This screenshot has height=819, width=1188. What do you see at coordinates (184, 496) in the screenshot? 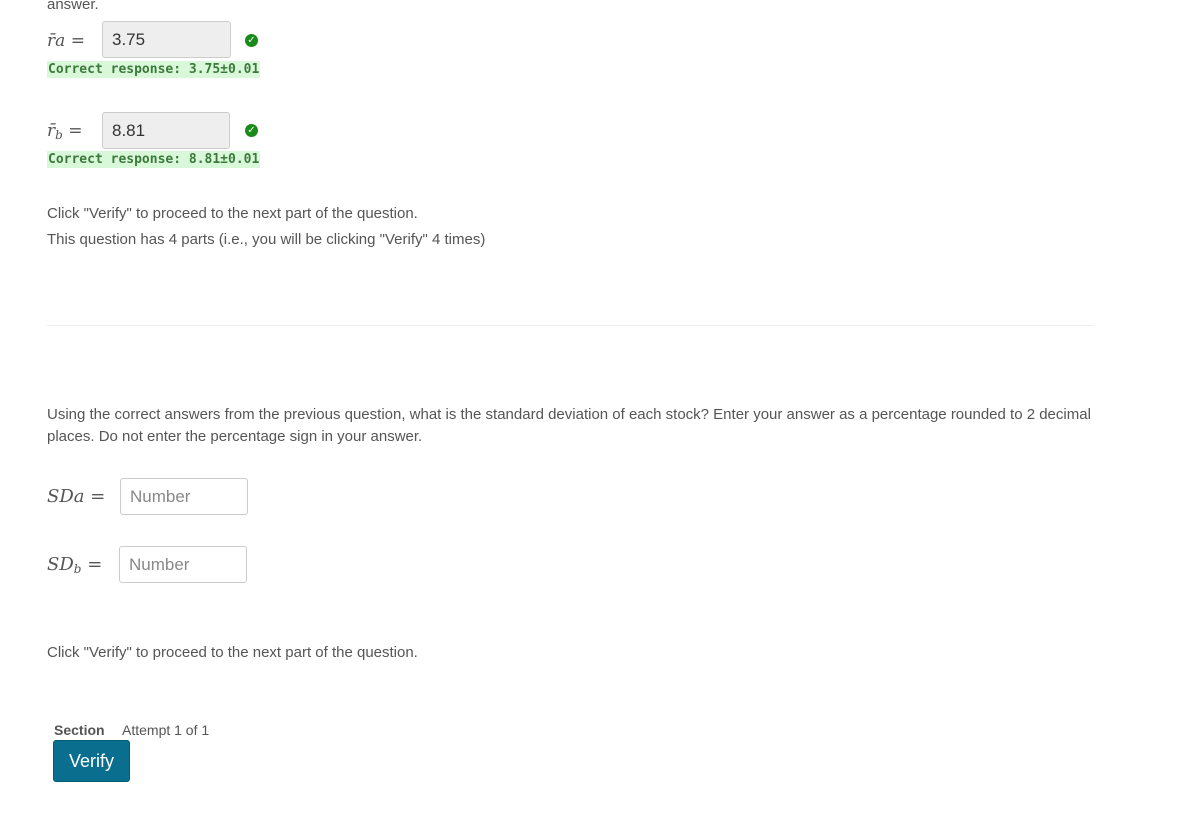
I see `sda-answer-input` at bounding box center [184, 496].